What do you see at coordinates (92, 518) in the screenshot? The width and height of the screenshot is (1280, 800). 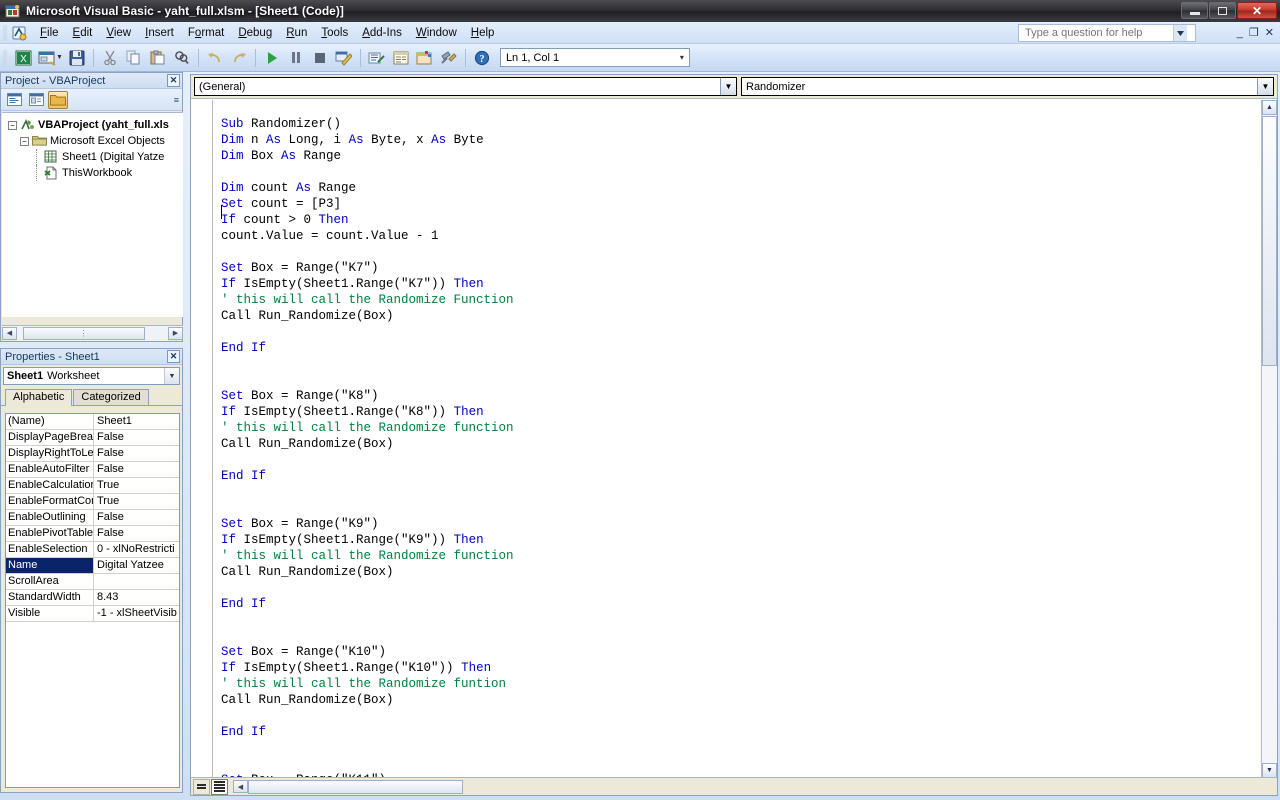 I see `table-row: EnableOutlining False` at bounding box center [92, 518].